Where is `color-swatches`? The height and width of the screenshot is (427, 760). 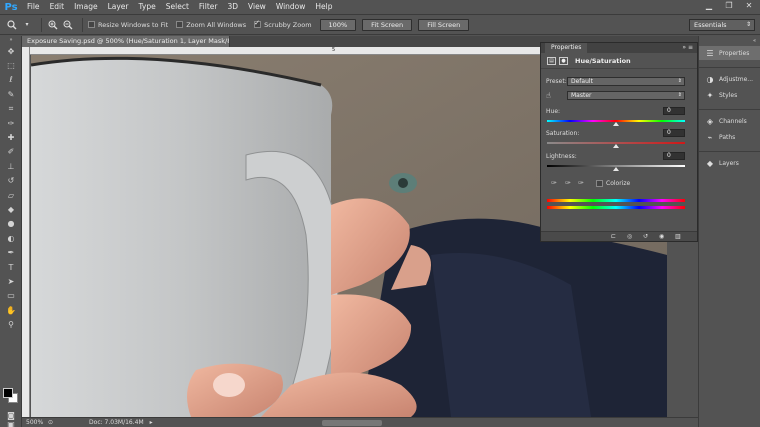 color-swatches is located at coordinates (11, 396).